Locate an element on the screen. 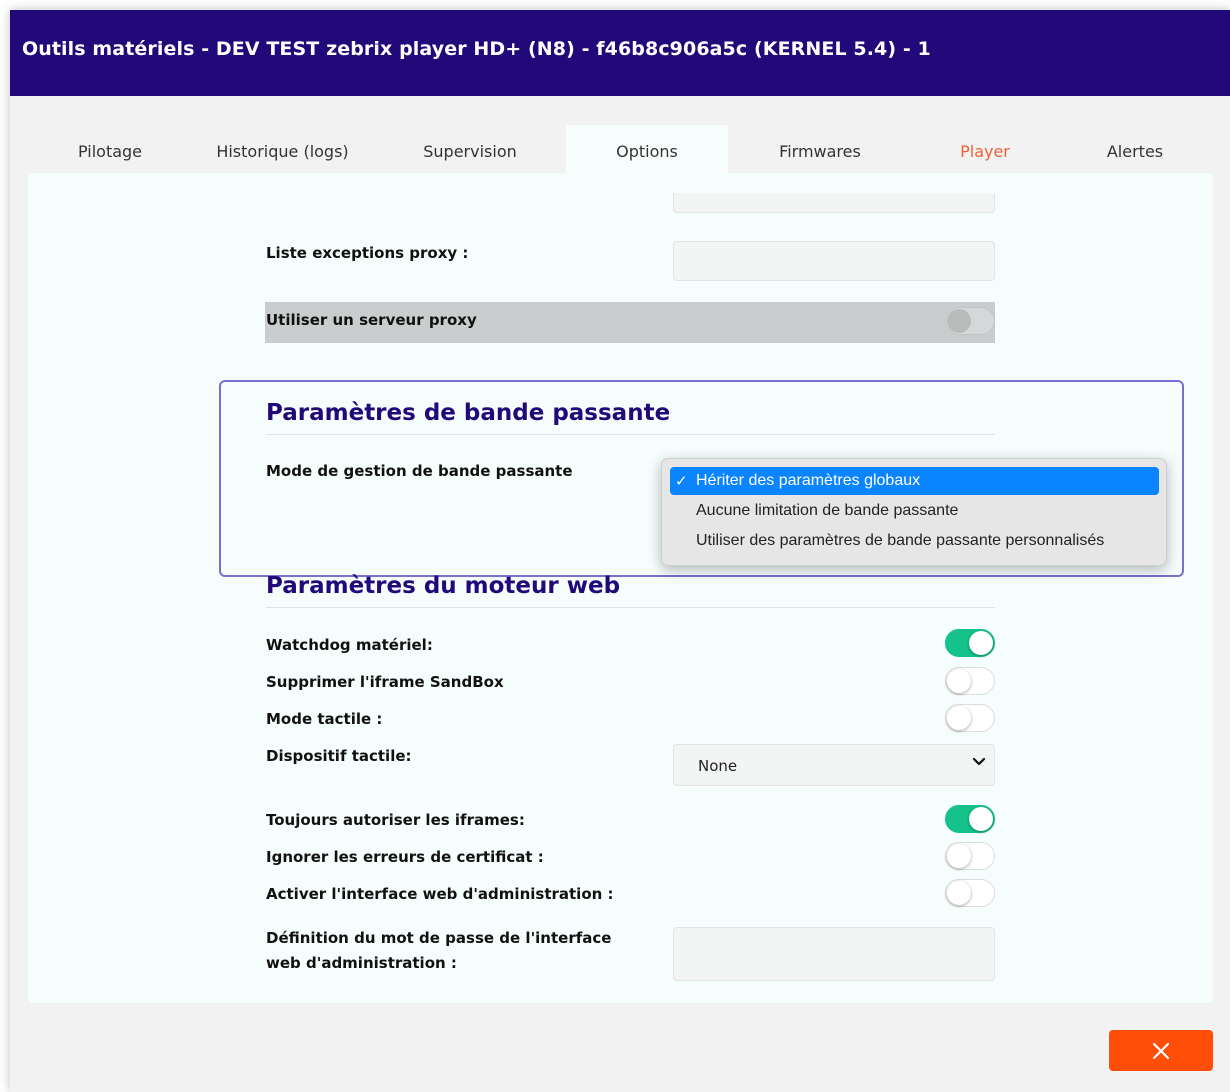 Image resolution: width=1230 pixels, height=1092 pixels. touch-mode-toggle is located at coordinates (970, 718).